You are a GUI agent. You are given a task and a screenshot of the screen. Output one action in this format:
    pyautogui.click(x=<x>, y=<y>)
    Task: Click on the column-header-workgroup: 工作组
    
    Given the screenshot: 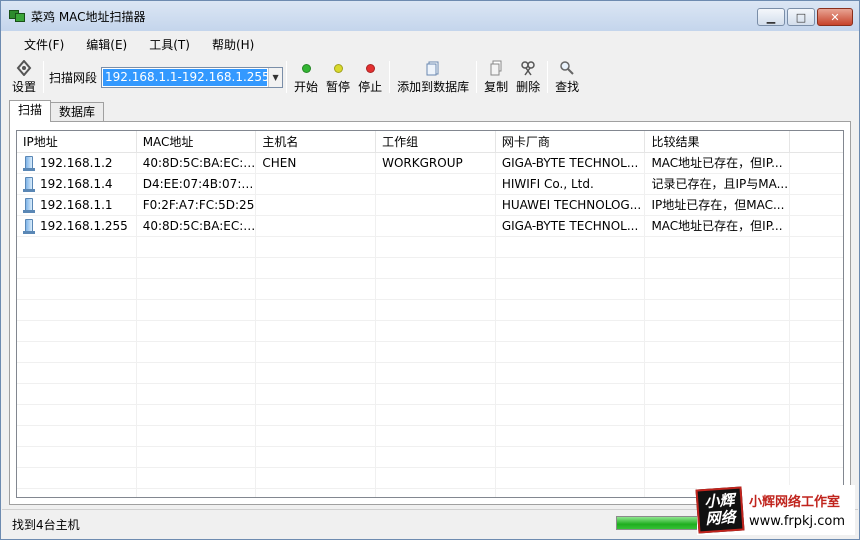 What is the action you would take?
    pyautogui.click(x=436, y=142)
    